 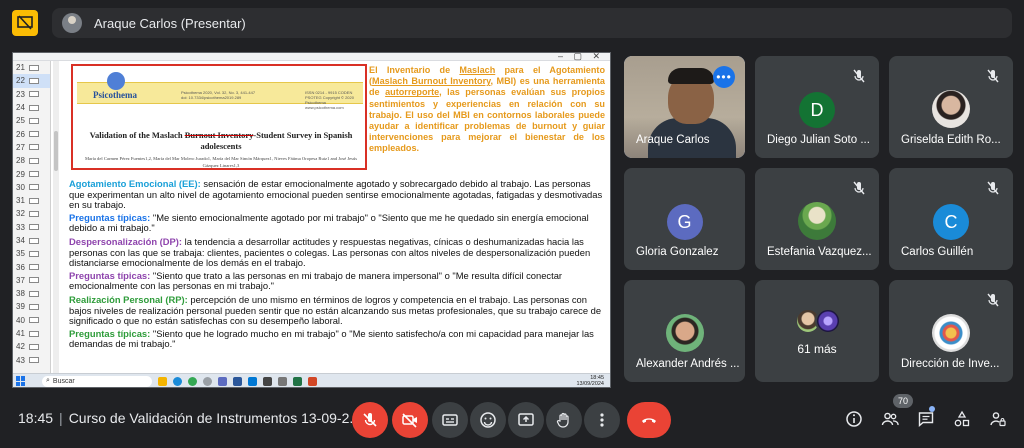 I want to click on windows-start-icon, so click(x=23, y=381).